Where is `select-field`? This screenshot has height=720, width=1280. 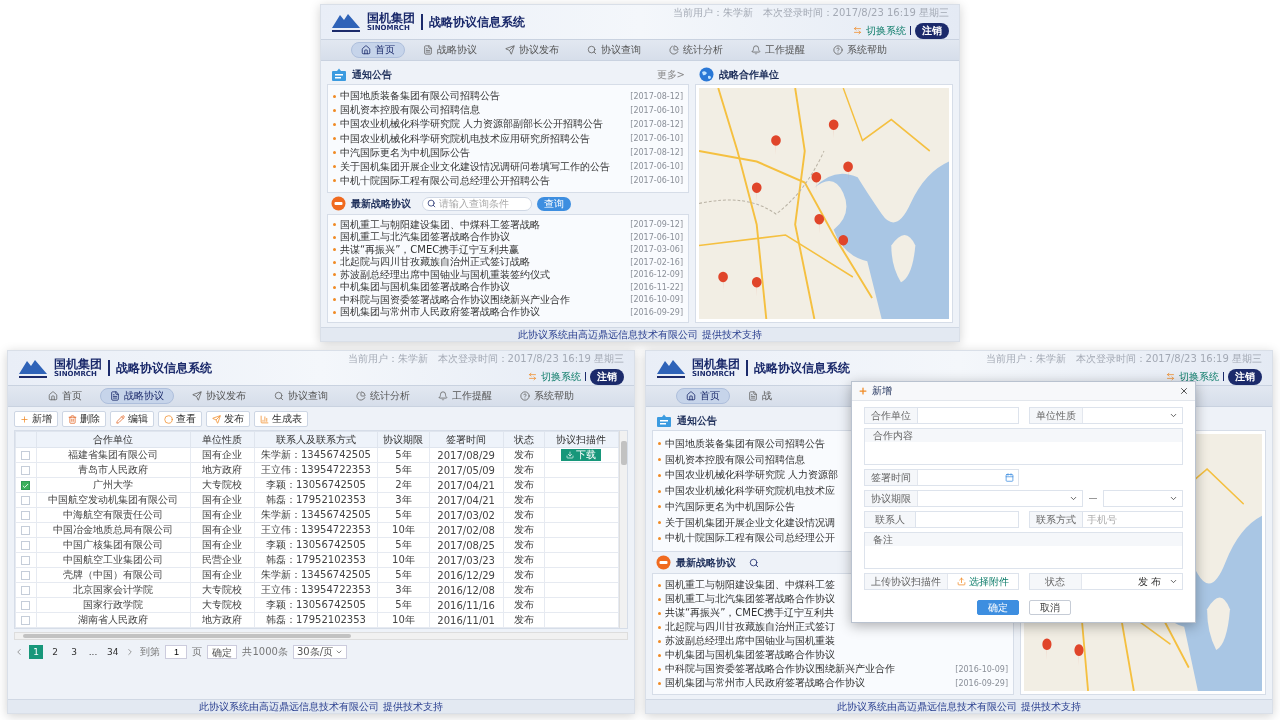 select-field is located at coordinates (1143, 498).